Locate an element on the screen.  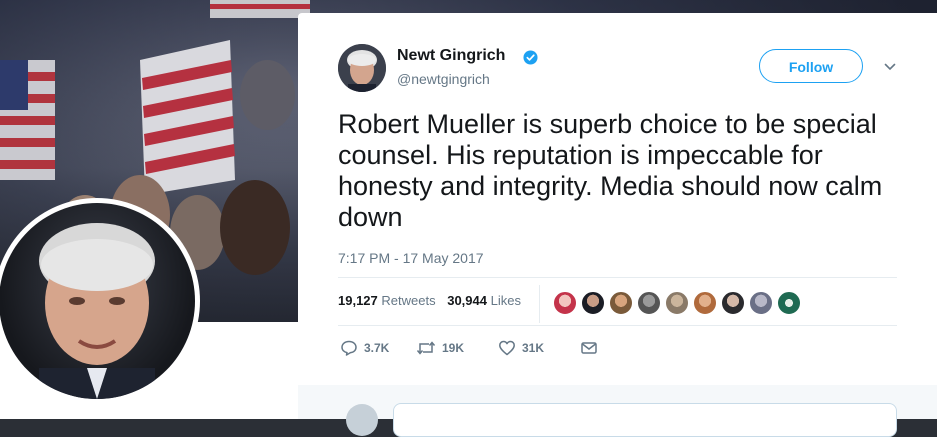
reply-count: 3.7K is located at coordinates (377, 348).